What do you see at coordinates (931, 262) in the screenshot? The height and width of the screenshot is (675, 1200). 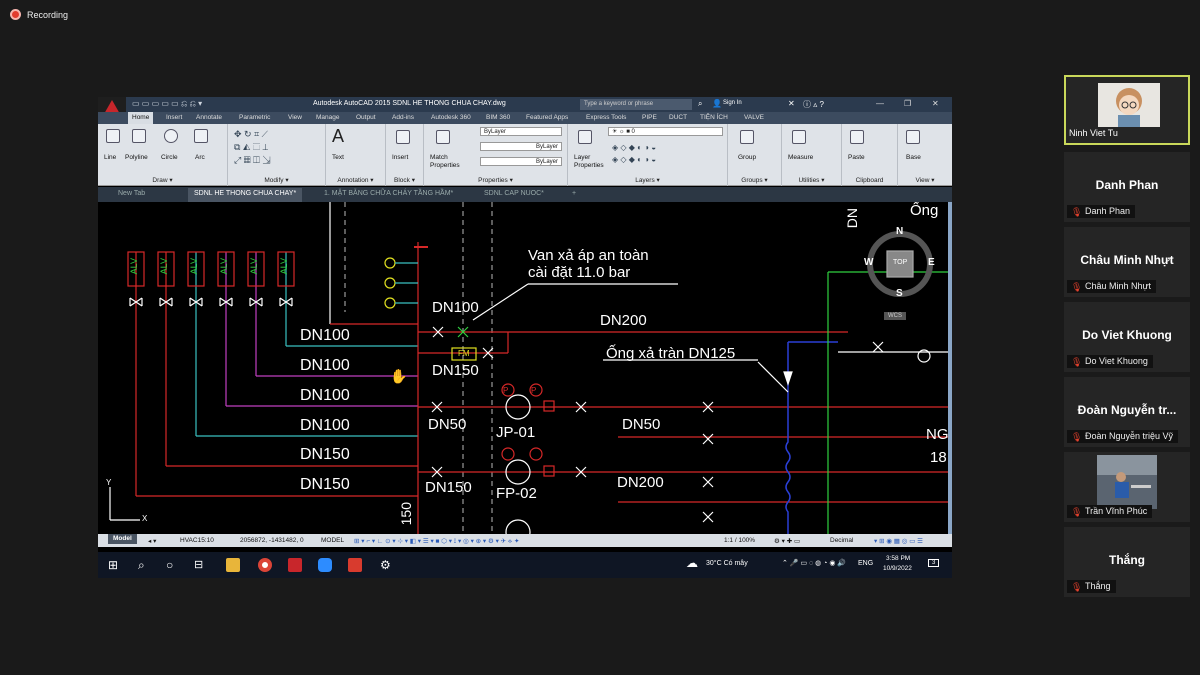 I see `compass-e: E` at bounding box center [931, 262].